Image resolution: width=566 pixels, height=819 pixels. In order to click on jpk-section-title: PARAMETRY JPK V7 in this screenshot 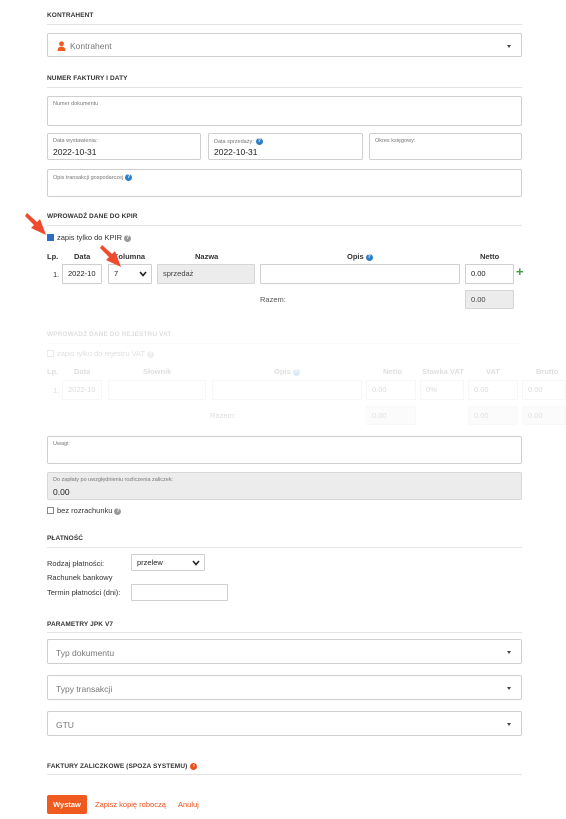, I will do `click(80, 624)`.